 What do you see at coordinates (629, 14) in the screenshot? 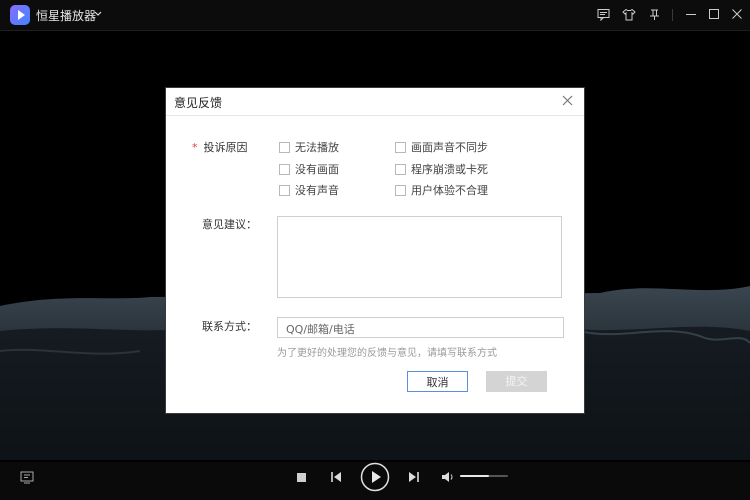
I see `skin-icon` at bounding box center [629, 14].